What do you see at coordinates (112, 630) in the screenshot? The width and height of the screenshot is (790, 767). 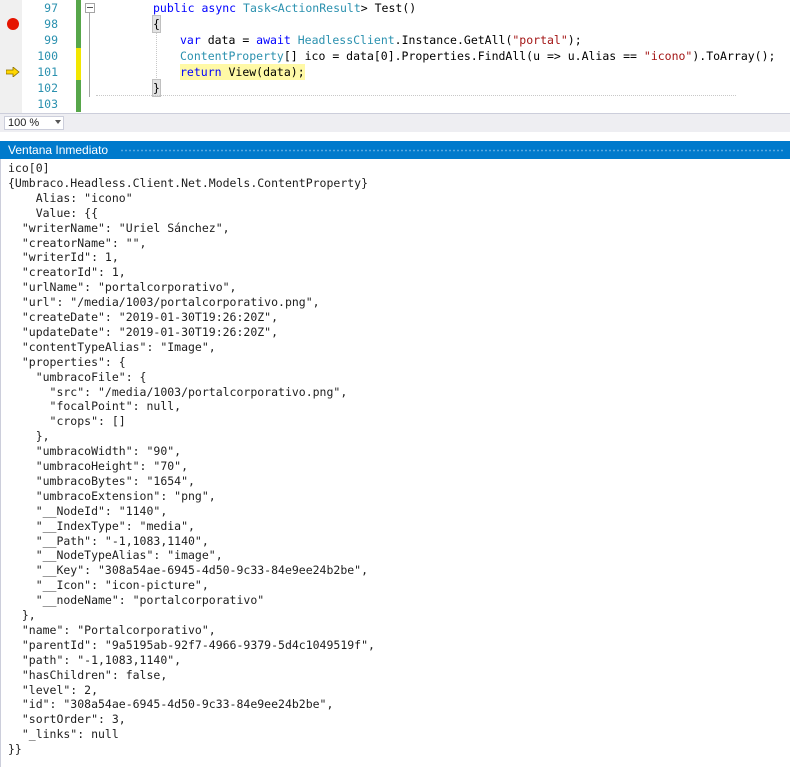 I see `immediate-output-line: "name": "Portalcorporativo",` at bounding box center [112, 630].